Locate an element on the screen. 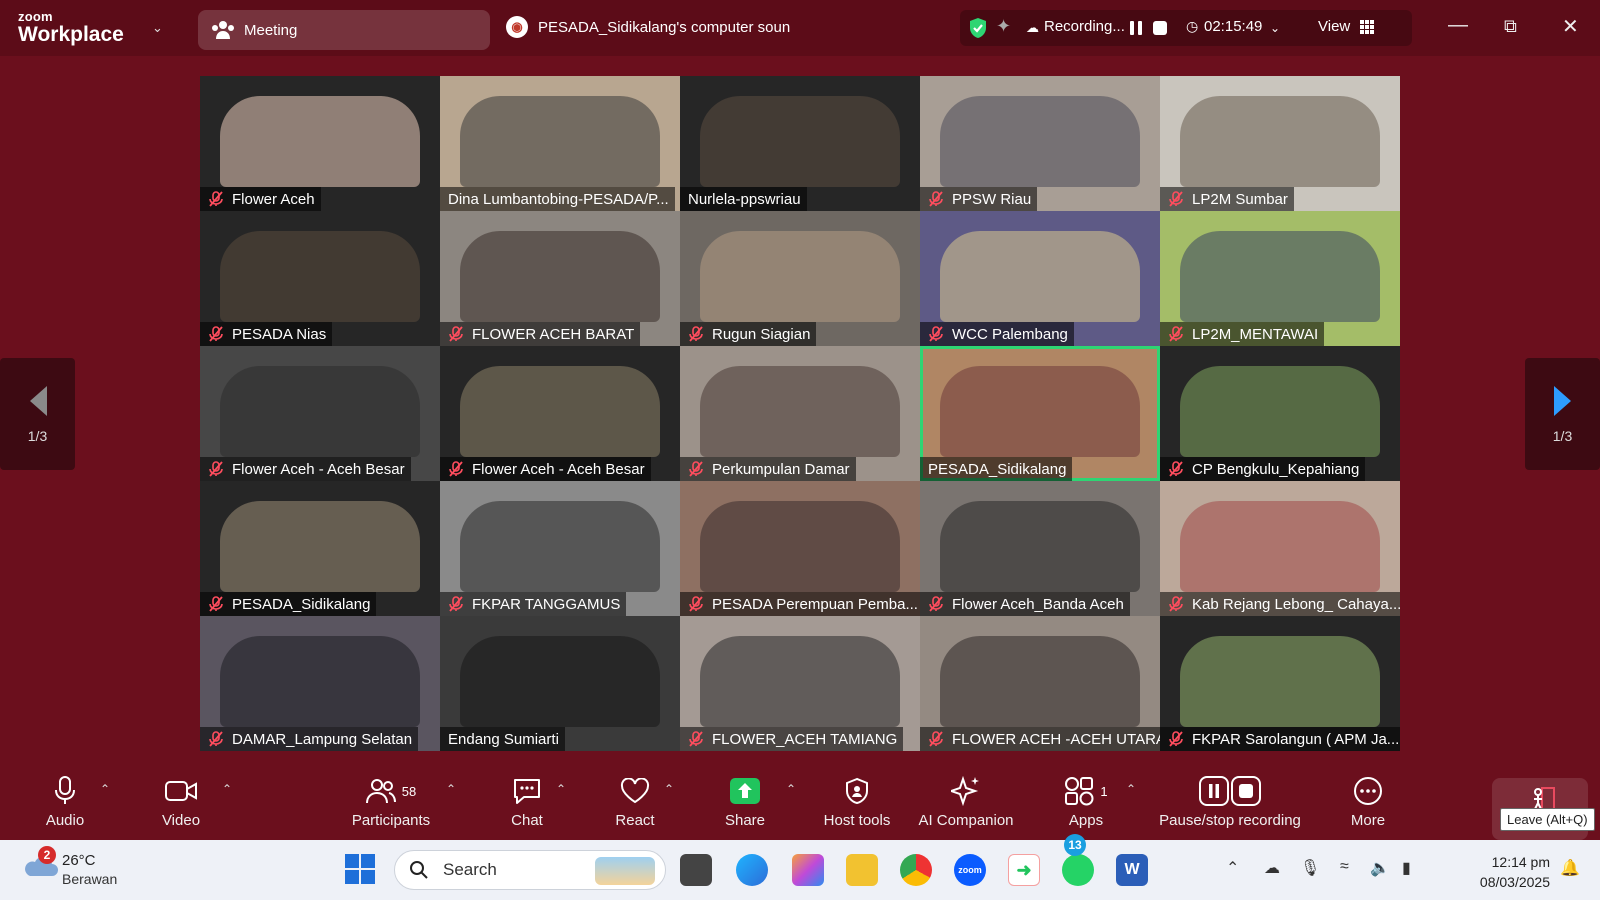 This screenshot has width=1600, height=900. speaker-muted-icon: 🔈 is located at coordinates (1380, 868).